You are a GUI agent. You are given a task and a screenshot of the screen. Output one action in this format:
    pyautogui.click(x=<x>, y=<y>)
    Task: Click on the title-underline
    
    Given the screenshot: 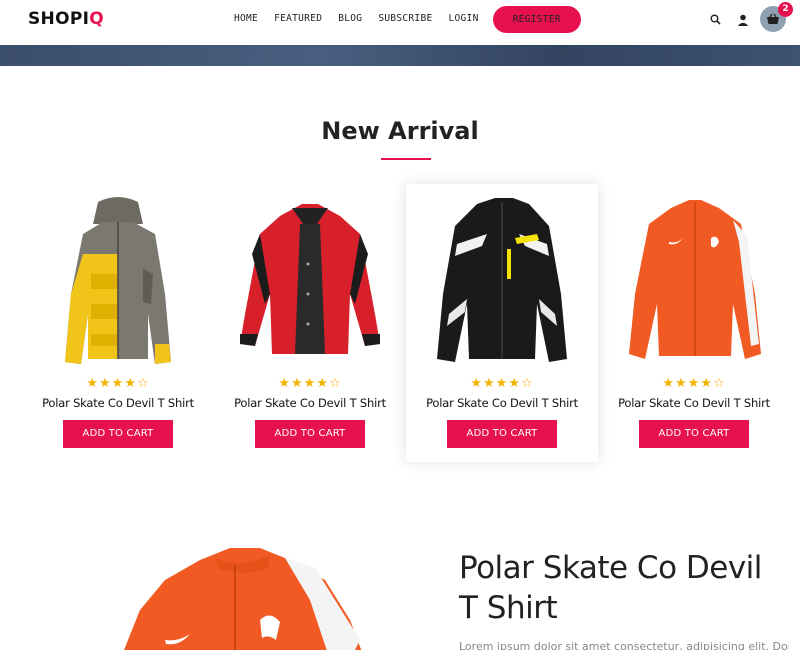 What is the action you would take?
    pyautogui.click(x=406, y=159)
    